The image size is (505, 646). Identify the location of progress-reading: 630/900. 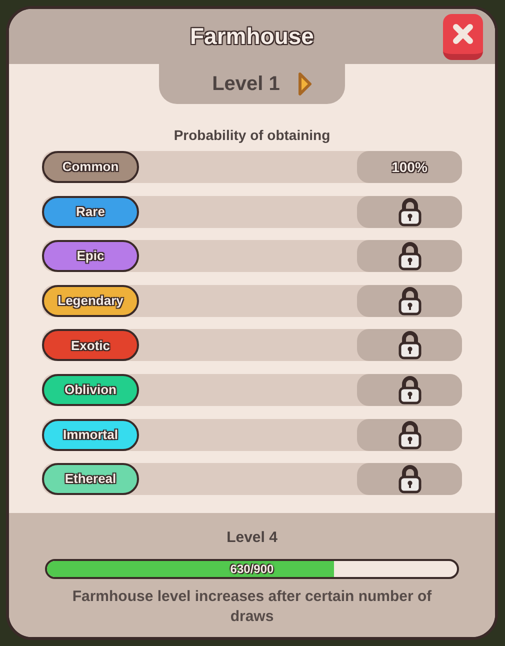
(252, 568).